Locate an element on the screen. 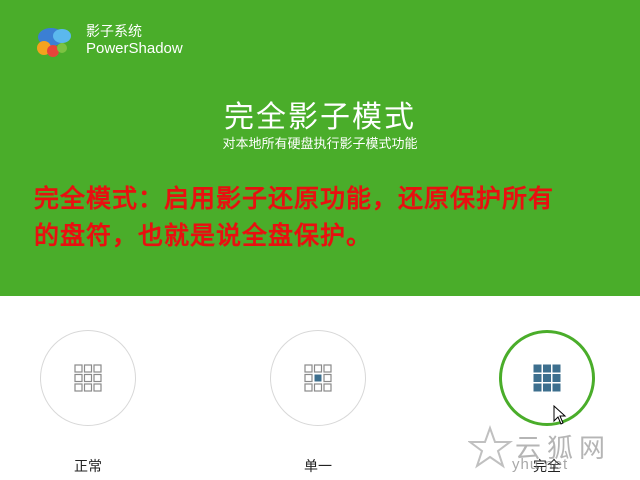 Image resolution: width=640 pixels, height=480 pixels. mouse-cursor-icon is located at coordinates (560, 415).